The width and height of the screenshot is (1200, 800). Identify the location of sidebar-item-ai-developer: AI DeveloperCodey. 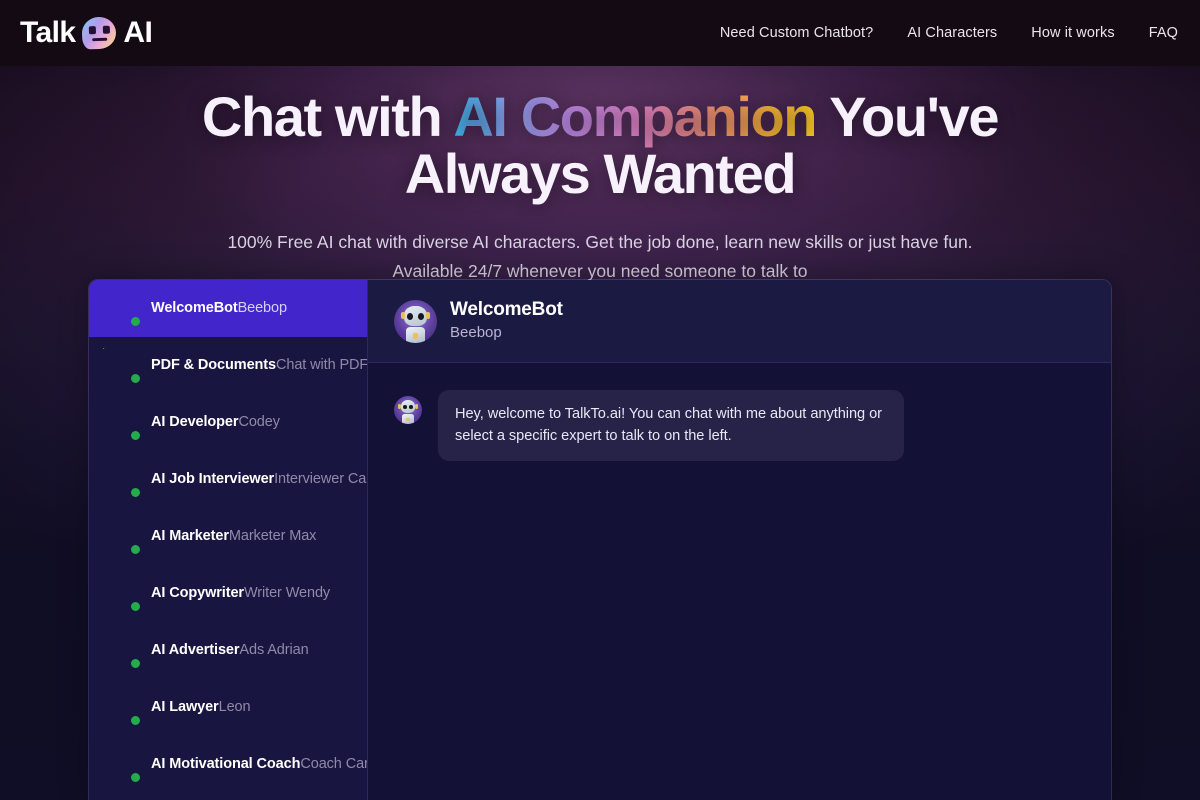
(228, 422).